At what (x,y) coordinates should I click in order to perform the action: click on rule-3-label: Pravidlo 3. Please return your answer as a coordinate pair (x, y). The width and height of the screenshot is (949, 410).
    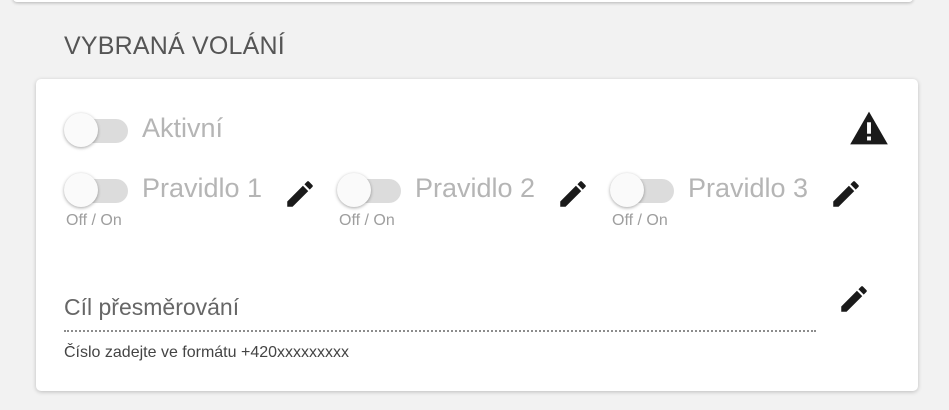
    Looking at the image, I should click on (748, 188).